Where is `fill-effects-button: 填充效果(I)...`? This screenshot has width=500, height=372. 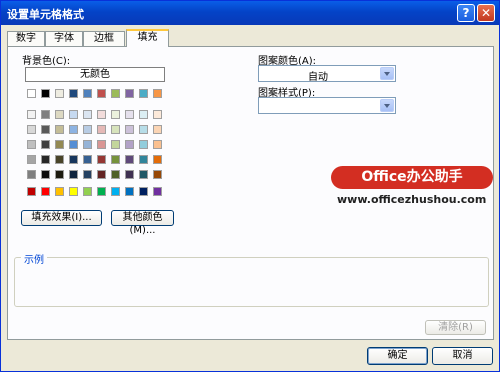 fill-effects-button: 填充效果(I)... is located at coordinates (61, 218).